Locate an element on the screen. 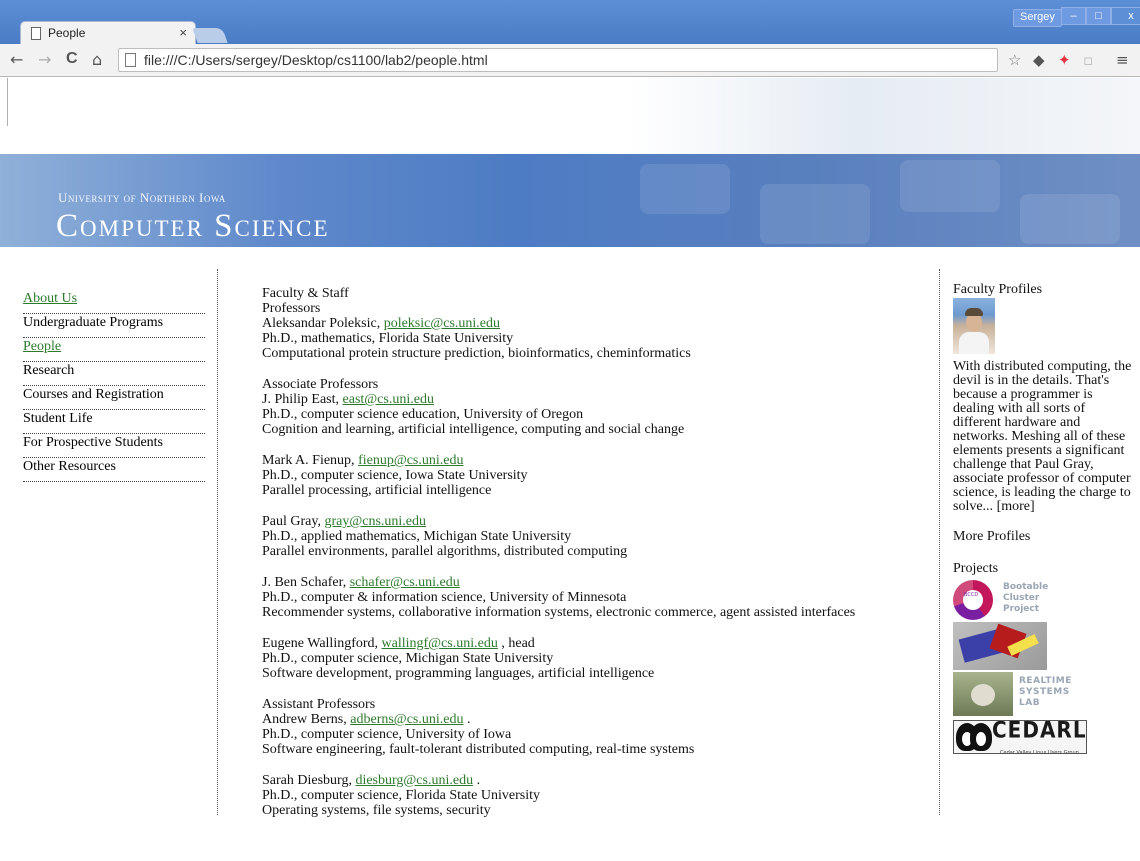 This screenshot has width=1140, height=861. section-title: Associate Professors is located at coordinates (320, 384).